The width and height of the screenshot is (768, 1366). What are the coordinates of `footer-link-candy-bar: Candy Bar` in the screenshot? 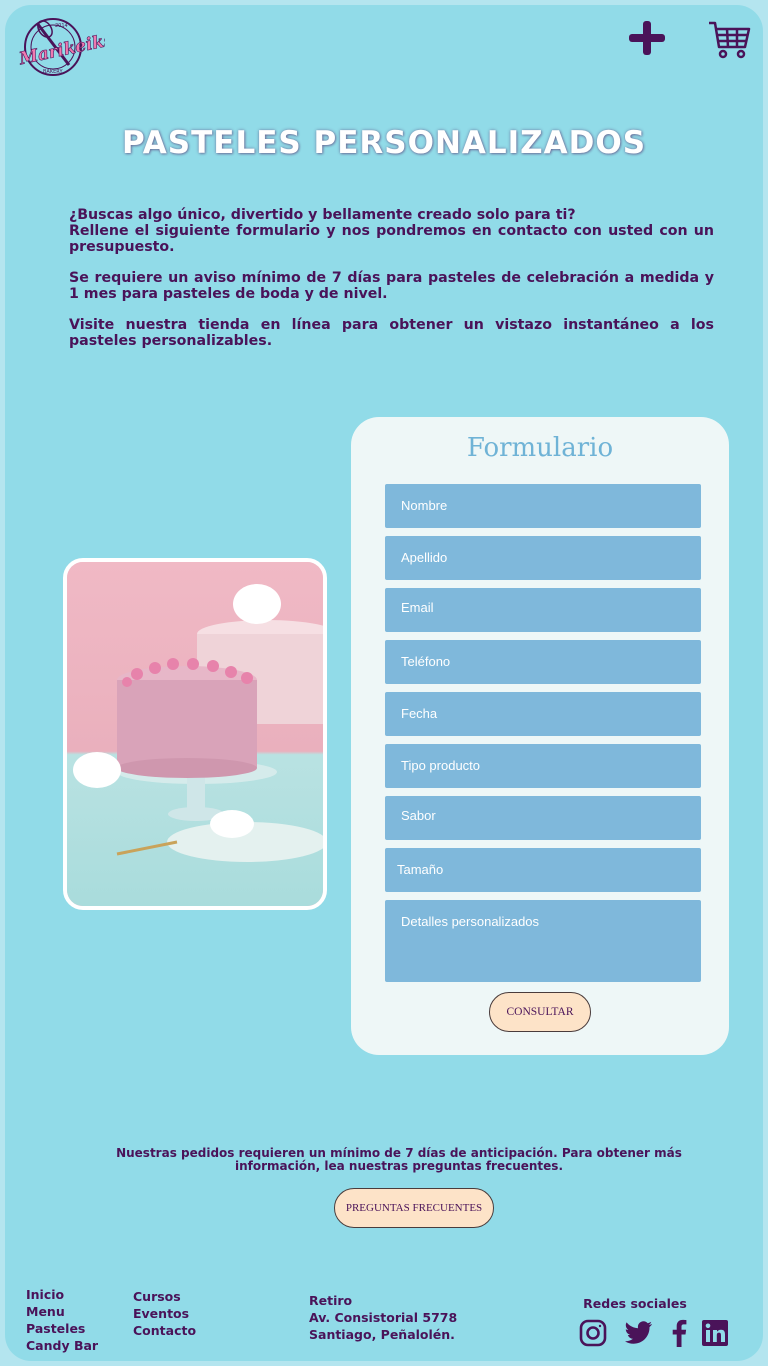 It's located at (62, 1345).